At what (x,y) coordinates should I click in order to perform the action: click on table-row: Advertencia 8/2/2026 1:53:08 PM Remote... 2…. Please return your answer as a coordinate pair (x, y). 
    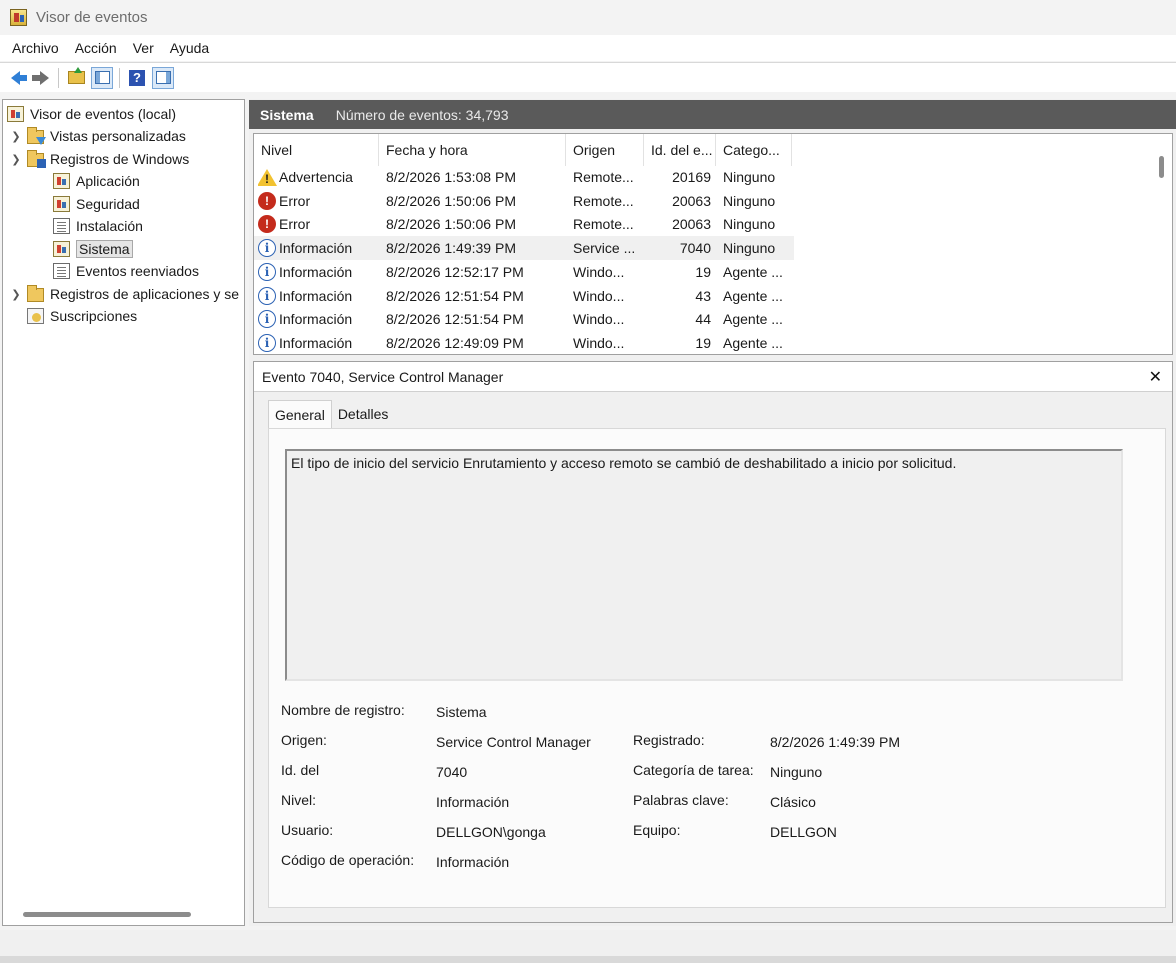
    Looking at the image, I should click on (524, 177).